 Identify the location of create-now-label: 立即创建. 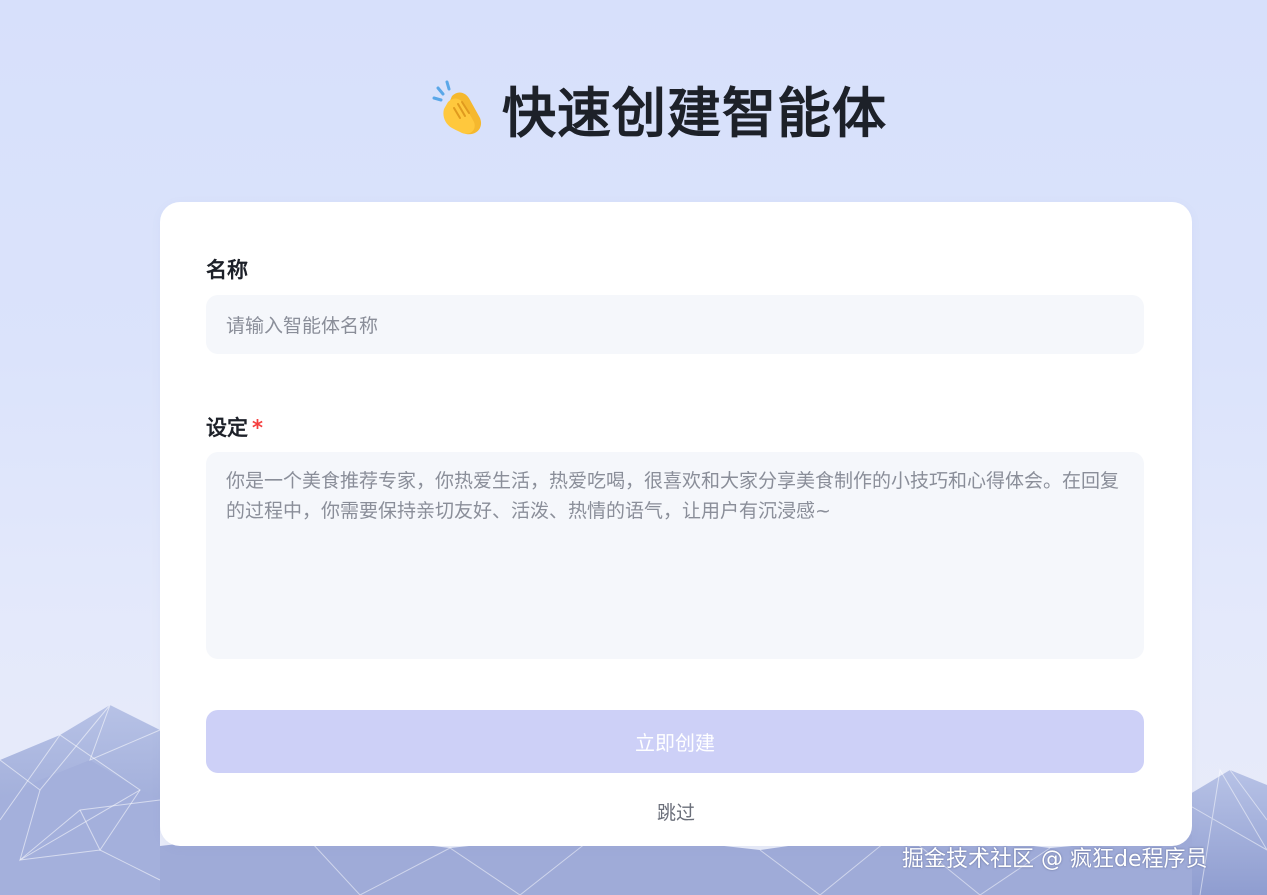
(675, 743).